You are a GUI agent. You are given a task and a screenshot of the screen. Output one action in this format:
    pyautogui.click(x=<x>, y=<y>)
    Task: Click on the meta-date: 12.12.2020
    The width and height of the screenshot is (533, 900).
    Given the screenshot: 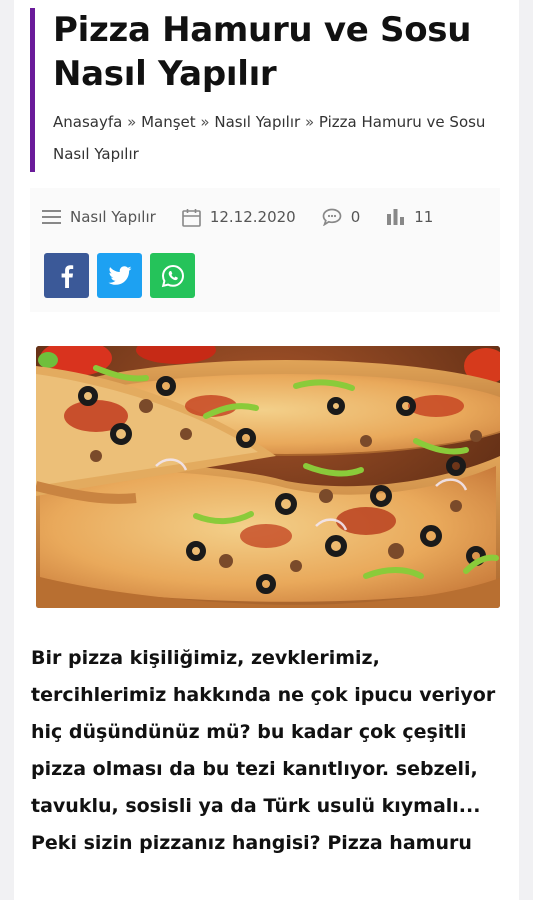 What is the action you would take?
    pyautogui.click(x=239, y=217)
    